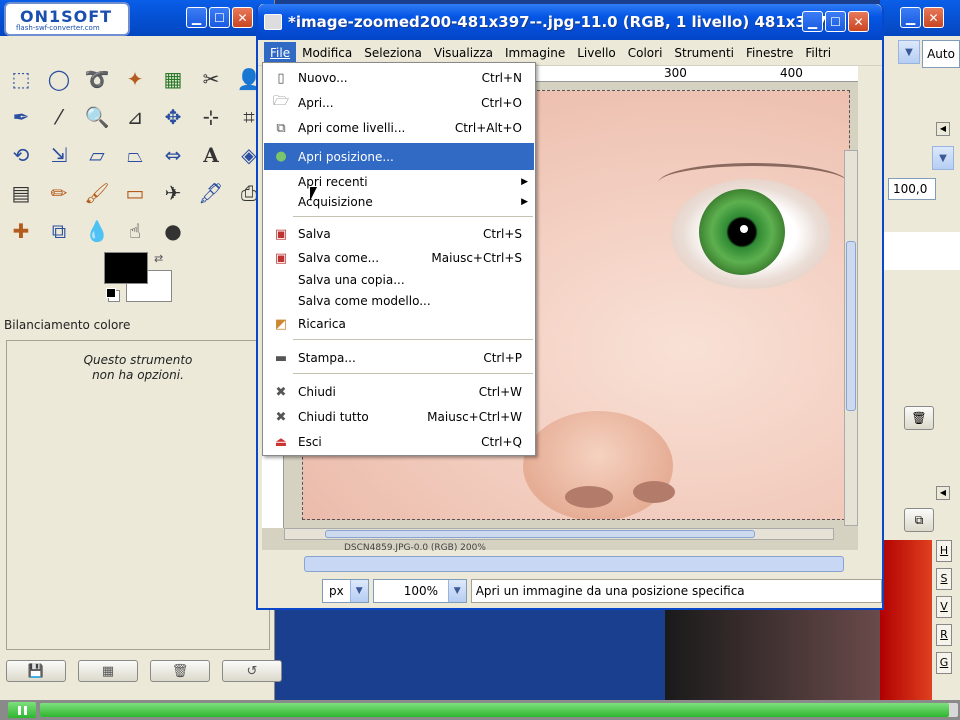 Image resolution: width=960 pixels, height=720 pixels. I want to click on menu-visualizza: Visualizza, so click(463, 53).